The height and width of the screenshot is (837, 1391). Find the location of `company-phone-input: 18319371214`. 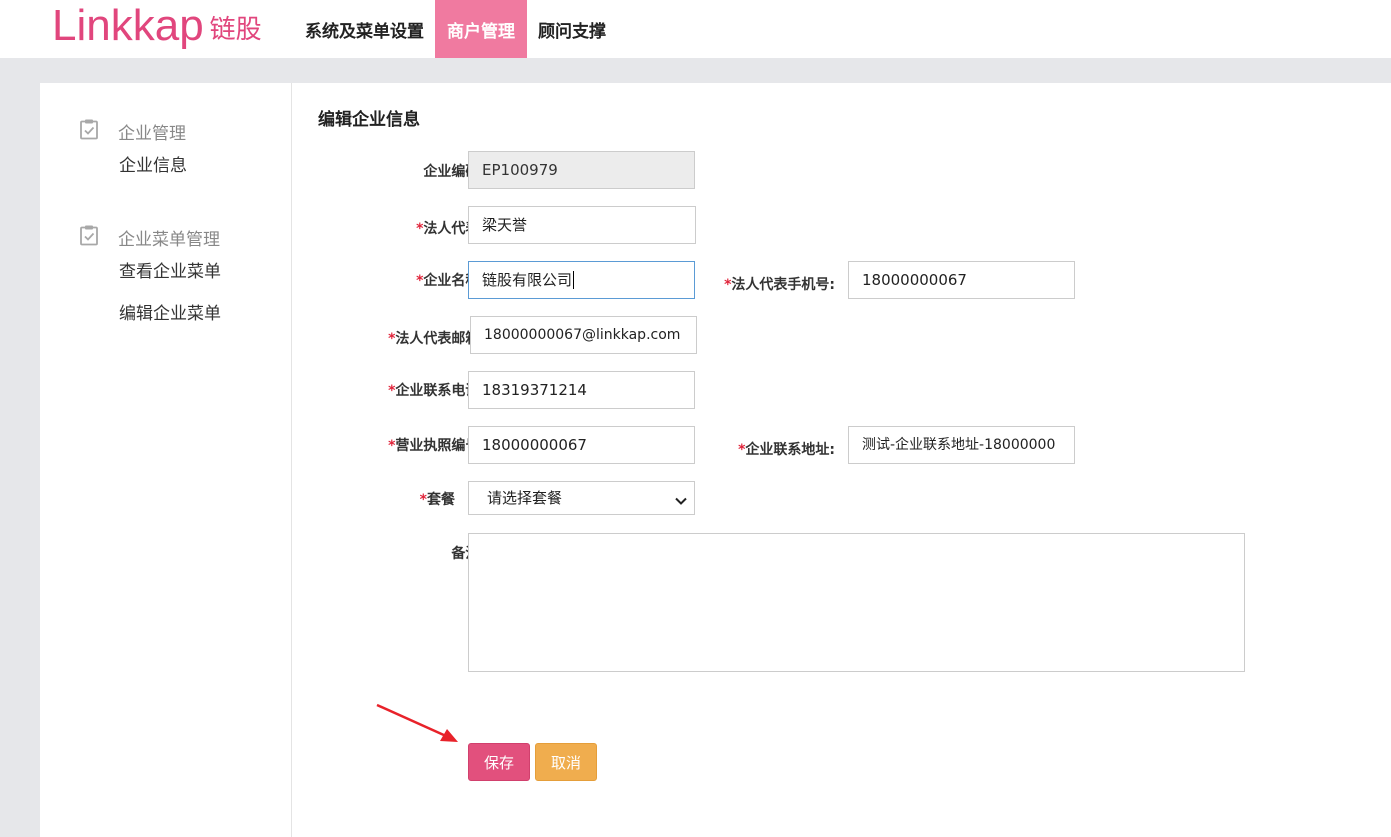

company-phone-input: 18319371214 is located at coordinates (581, 390).